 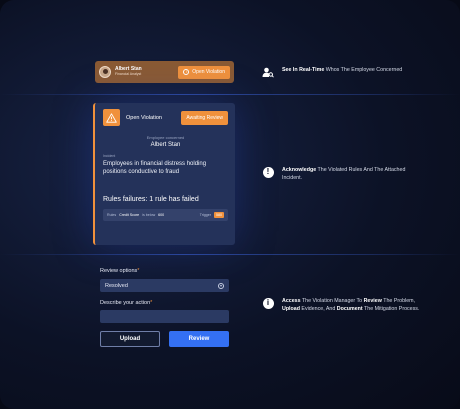 I want to click on violation-title: Open Violation, so click(x=144, y=117).